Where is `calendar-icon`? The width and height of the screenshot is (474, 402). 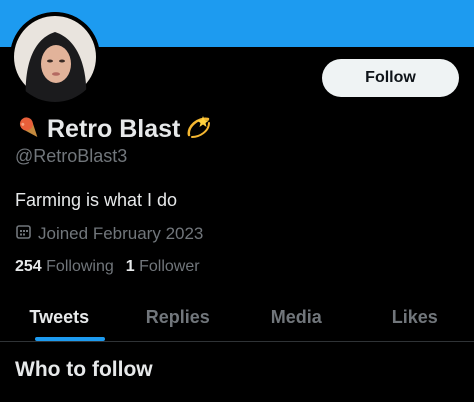 calendar-icon is located at coordinates (23, 234).